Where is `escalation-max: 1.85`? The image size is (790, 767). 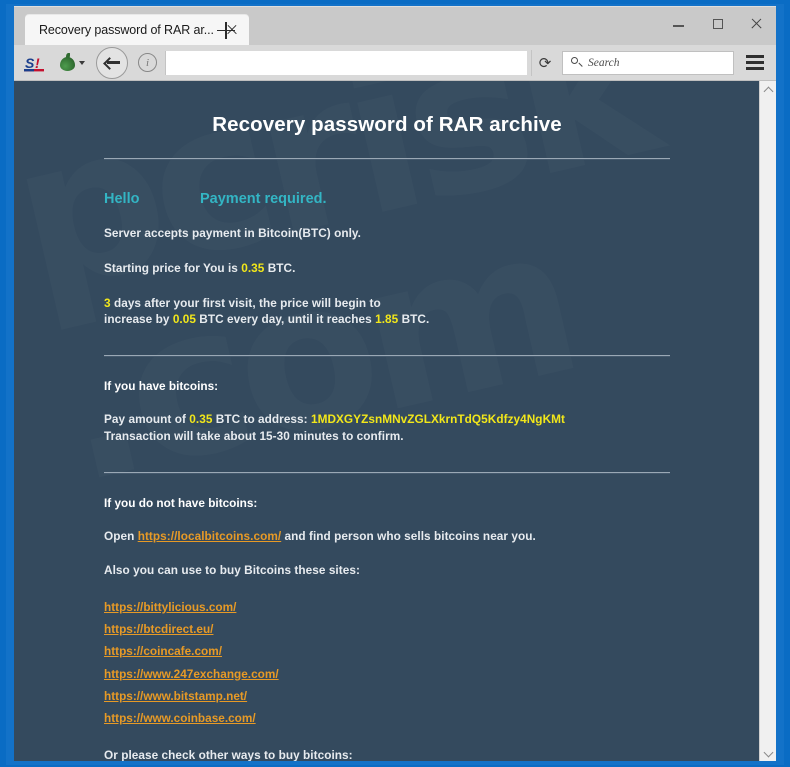
escalation-max: 1.85 is located at coordinates (387, 319).